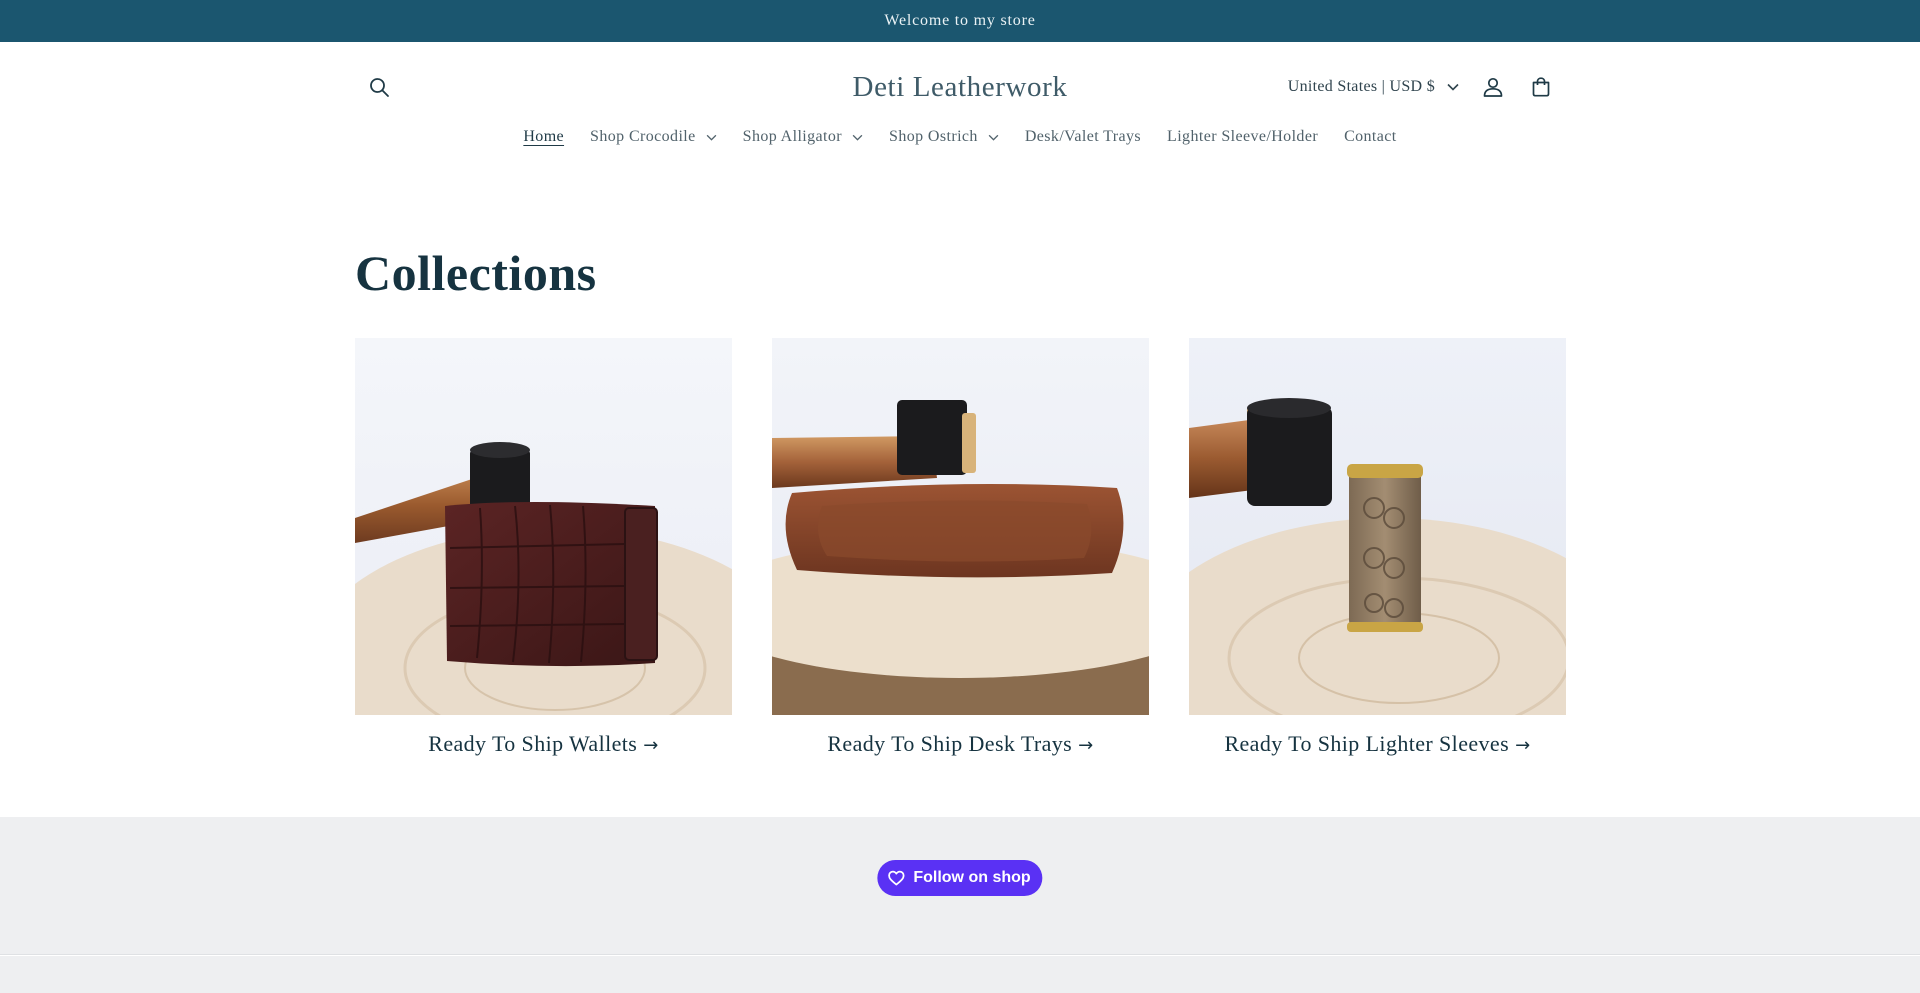  What do you see at coordinates (476, 273) in the screenshot?
I see `collections-title: Collections` at bounding box center [476, 273].